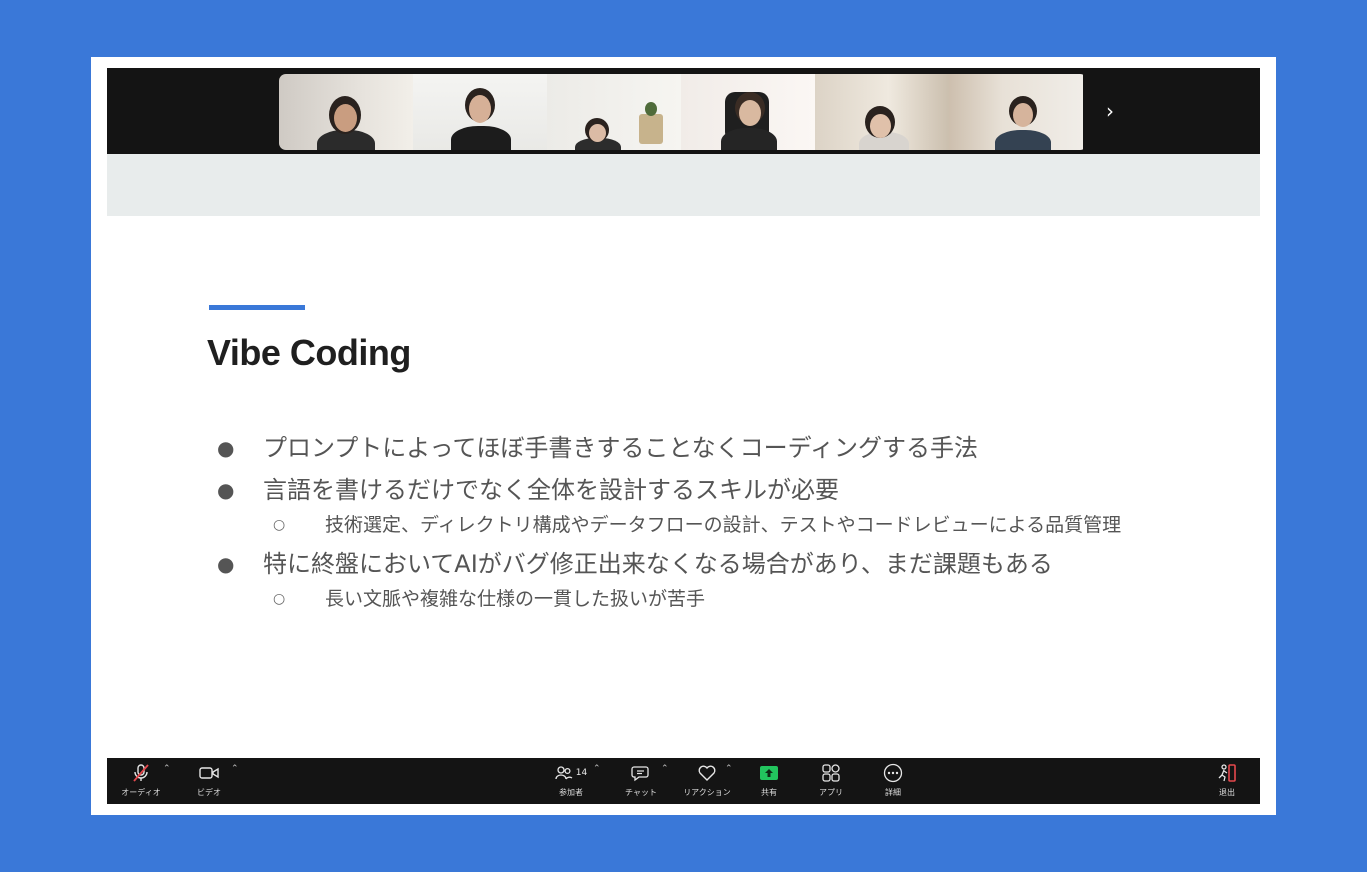 The width and height of the screenshot is (1367, 872). I want to click on participant-tile-active-speaker, so click(480, 112).